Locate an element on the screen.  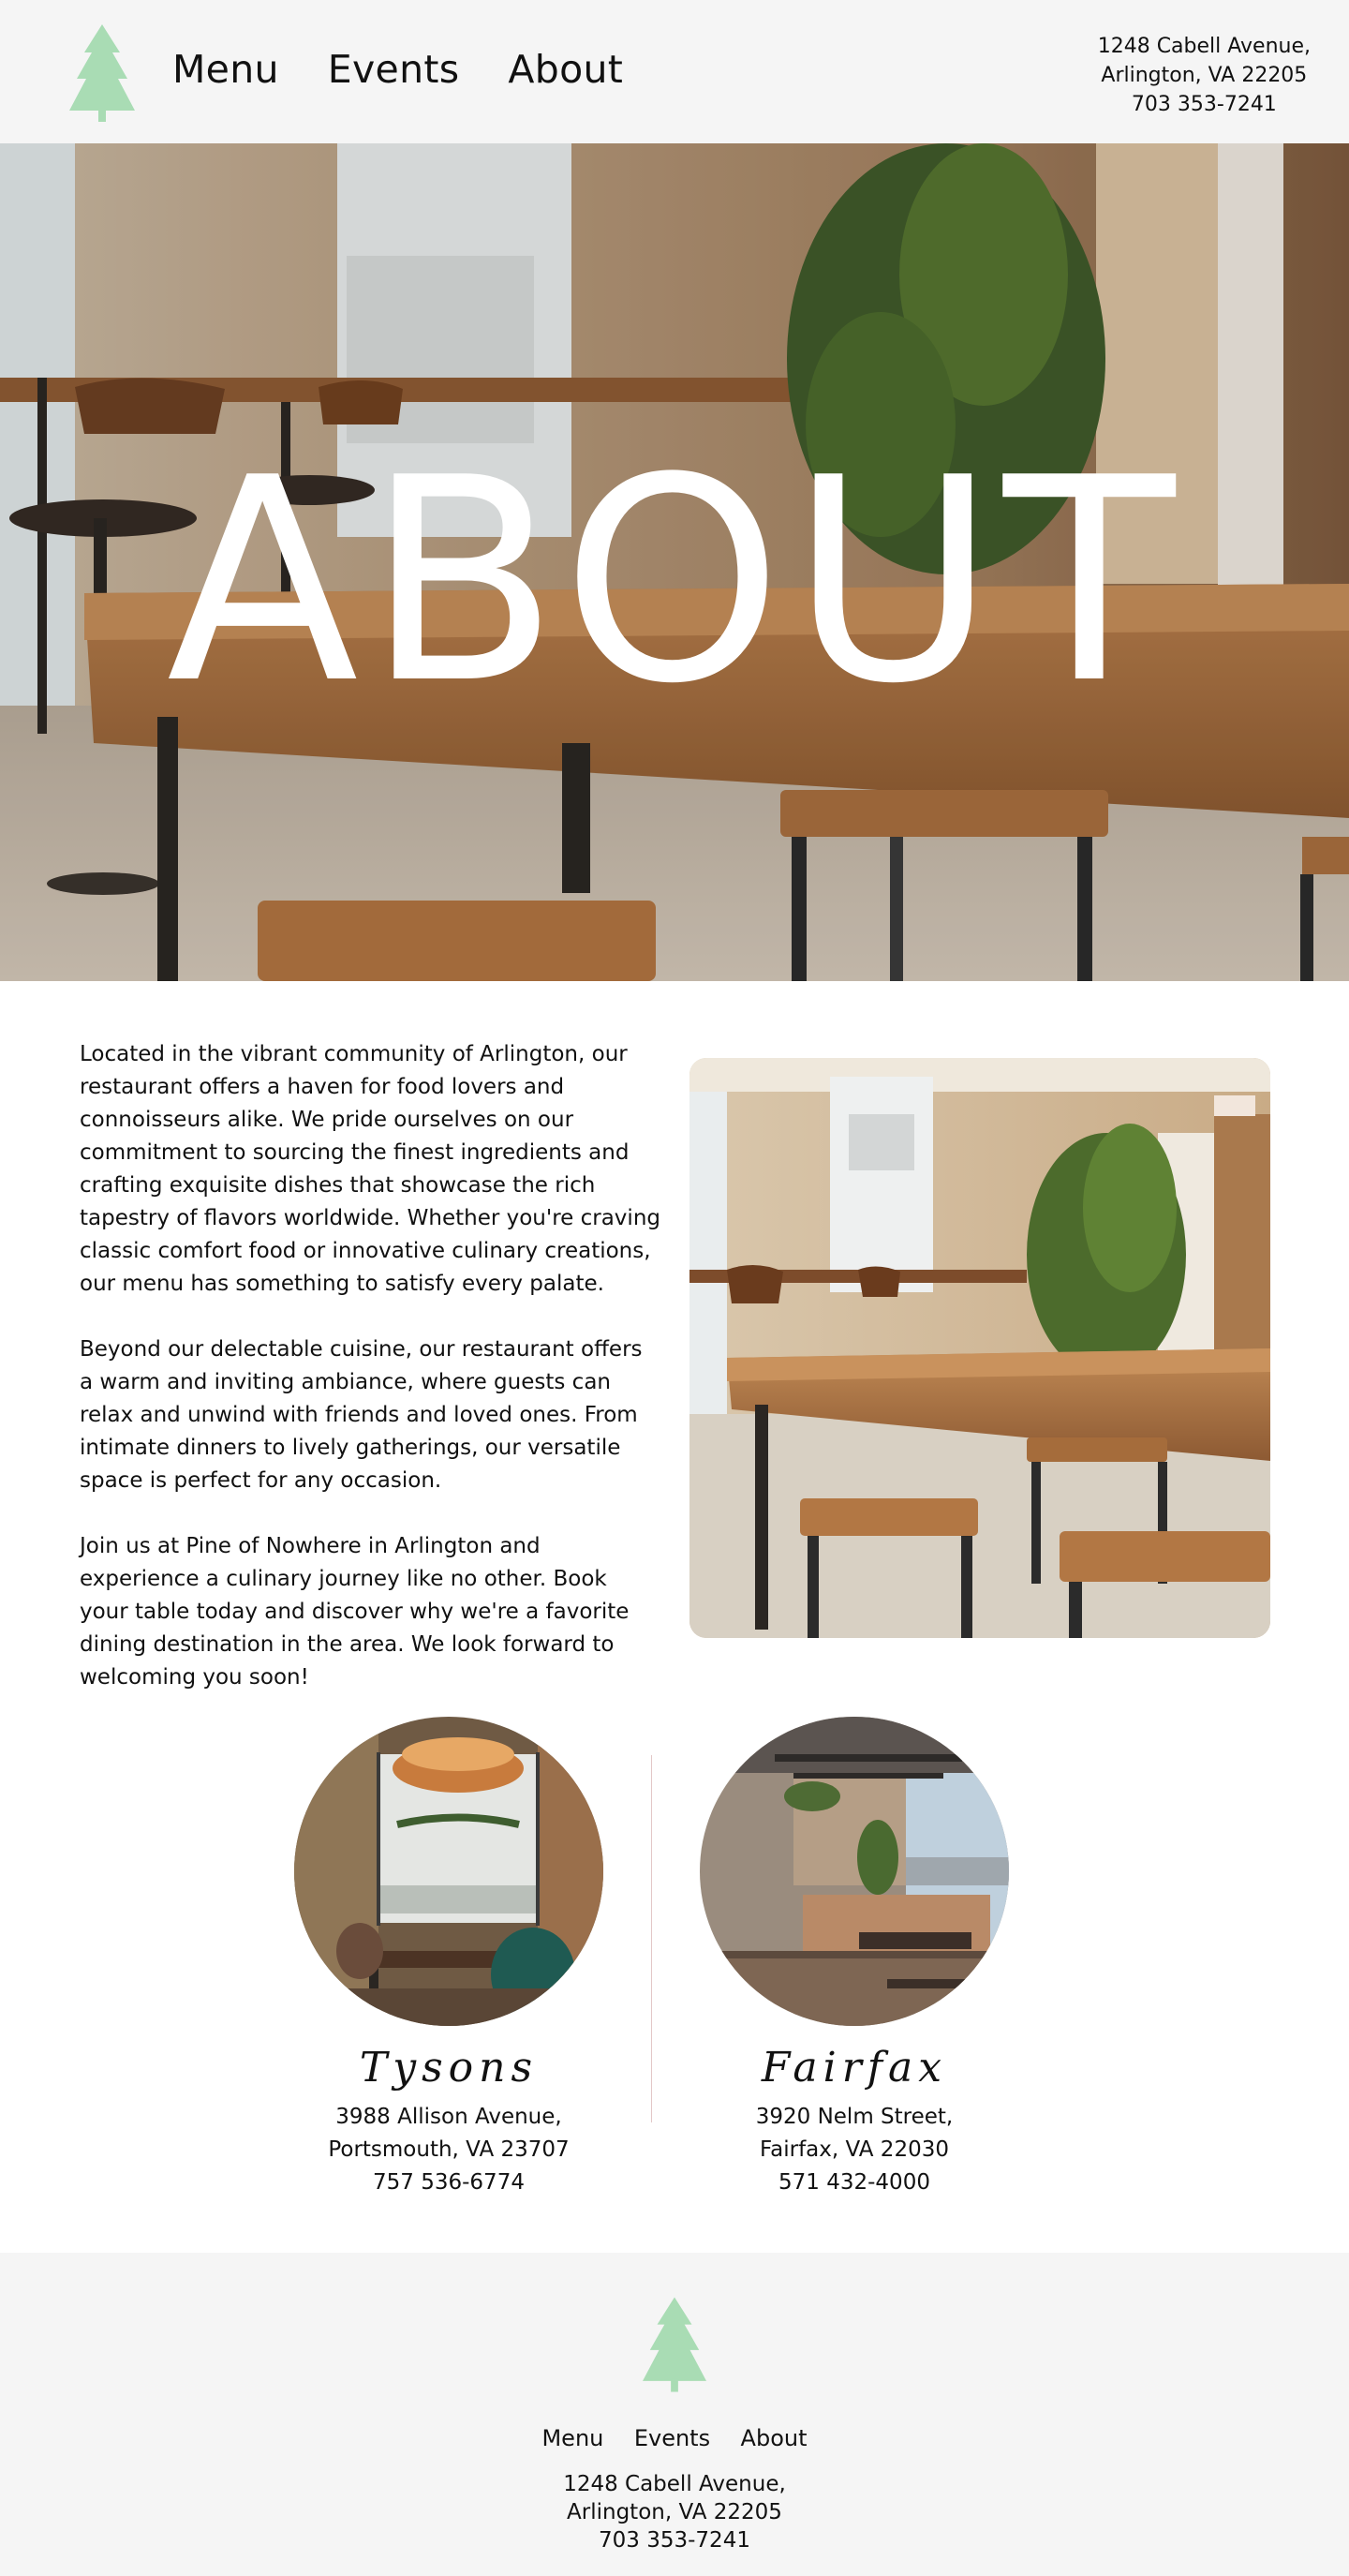
footer-events-link: Events is located at coordinates (672, 2438).